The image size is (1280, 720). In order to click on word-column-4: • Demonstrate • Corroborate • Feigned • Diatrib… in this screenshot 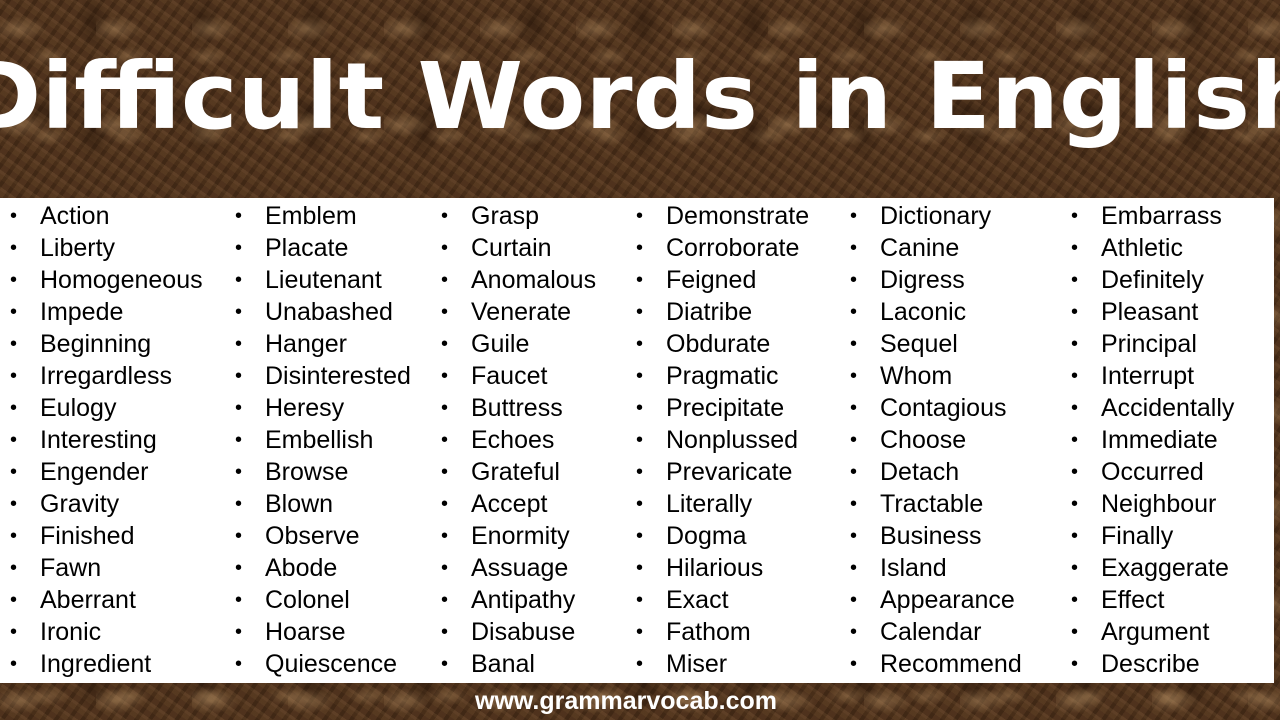, I will do `click(722, 440)`.